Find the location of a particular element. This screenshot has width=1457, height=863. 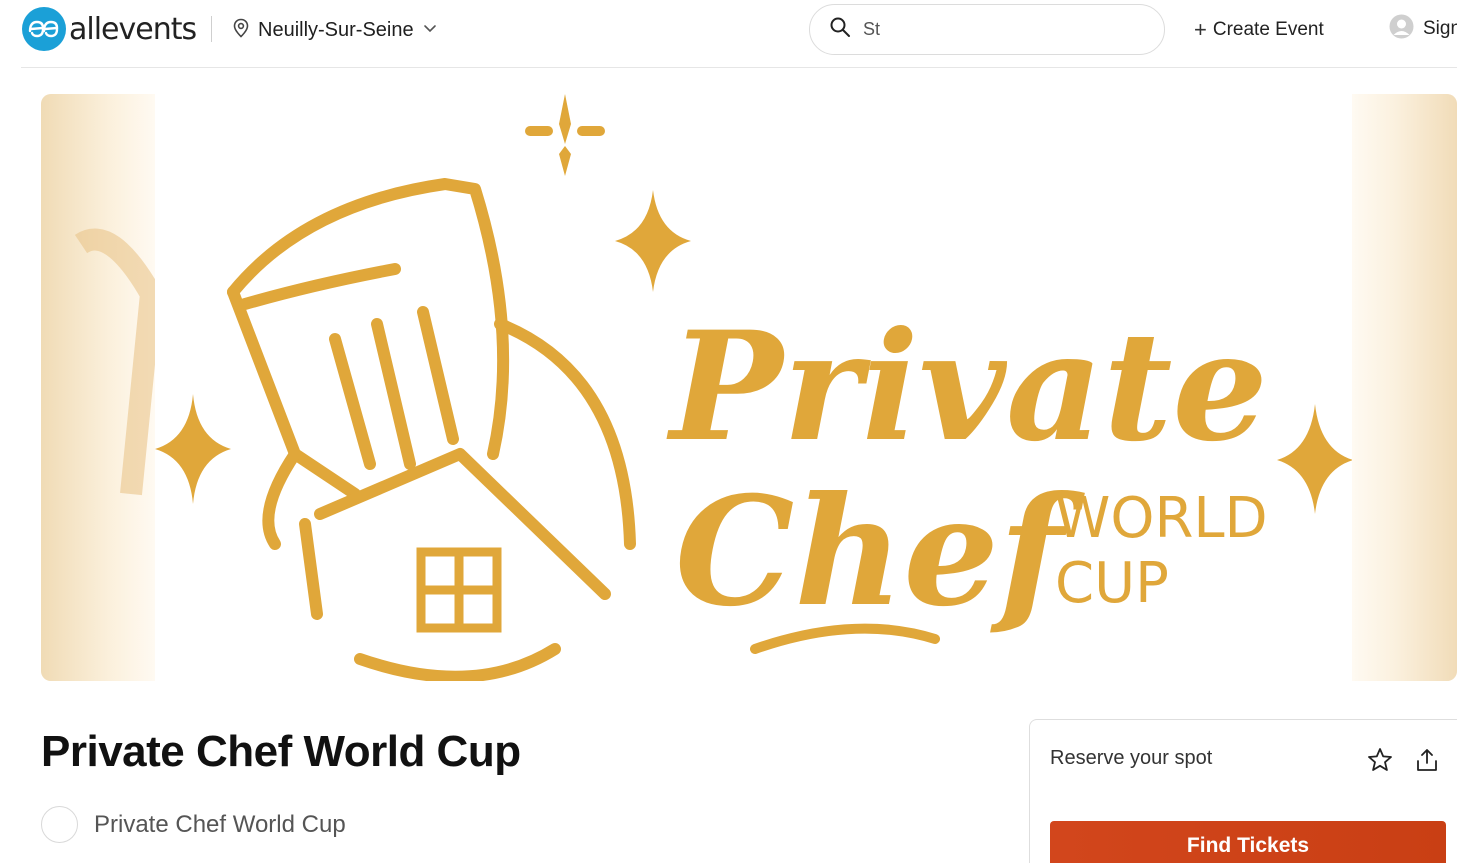

svg-text: Chef is located at coordinates (880, 552).